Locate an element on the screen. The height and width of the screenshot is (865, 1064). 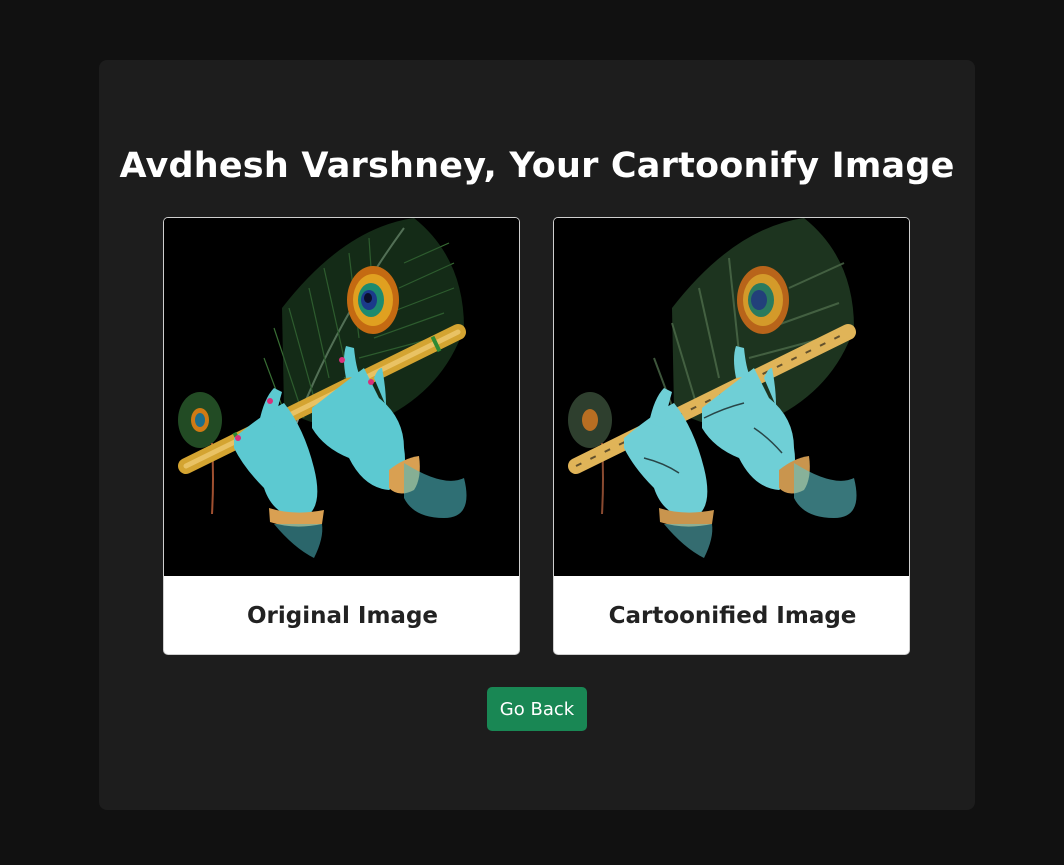
cartoonified-image is located at coordinates (731, 397).